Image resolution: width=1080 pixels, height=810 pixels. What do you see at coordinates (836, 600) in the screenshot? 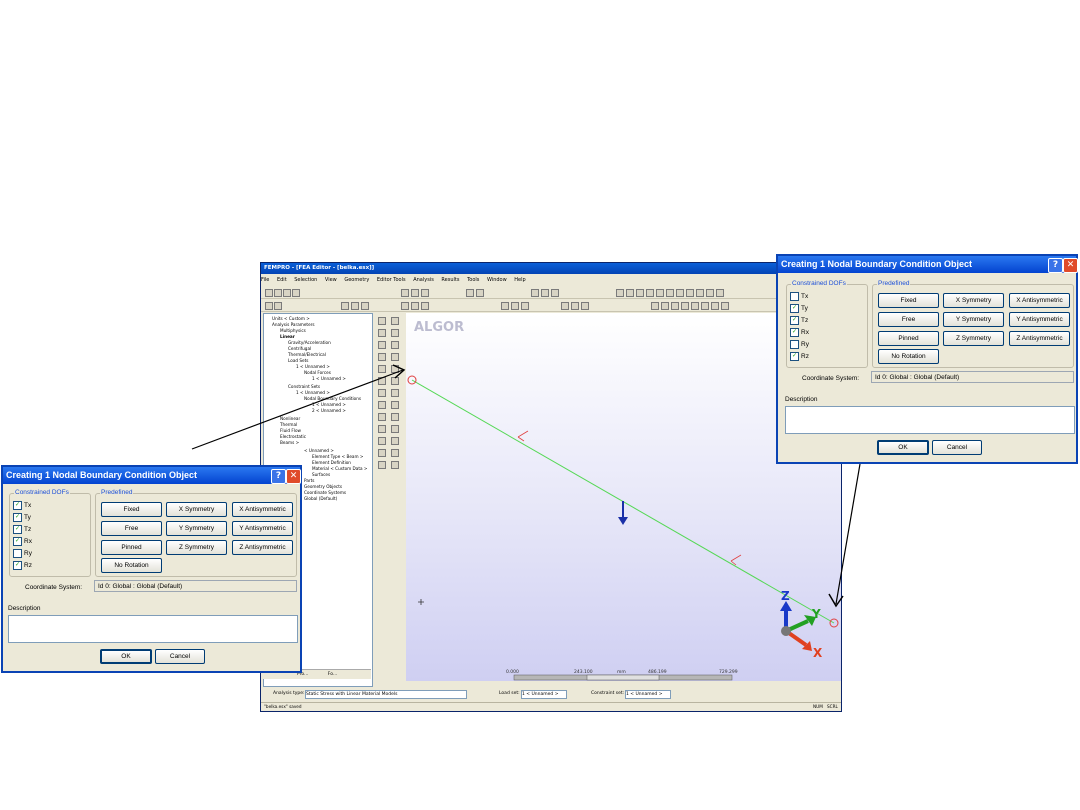
I see `callout-arrowhead-right` at bounding box center [836, 600].